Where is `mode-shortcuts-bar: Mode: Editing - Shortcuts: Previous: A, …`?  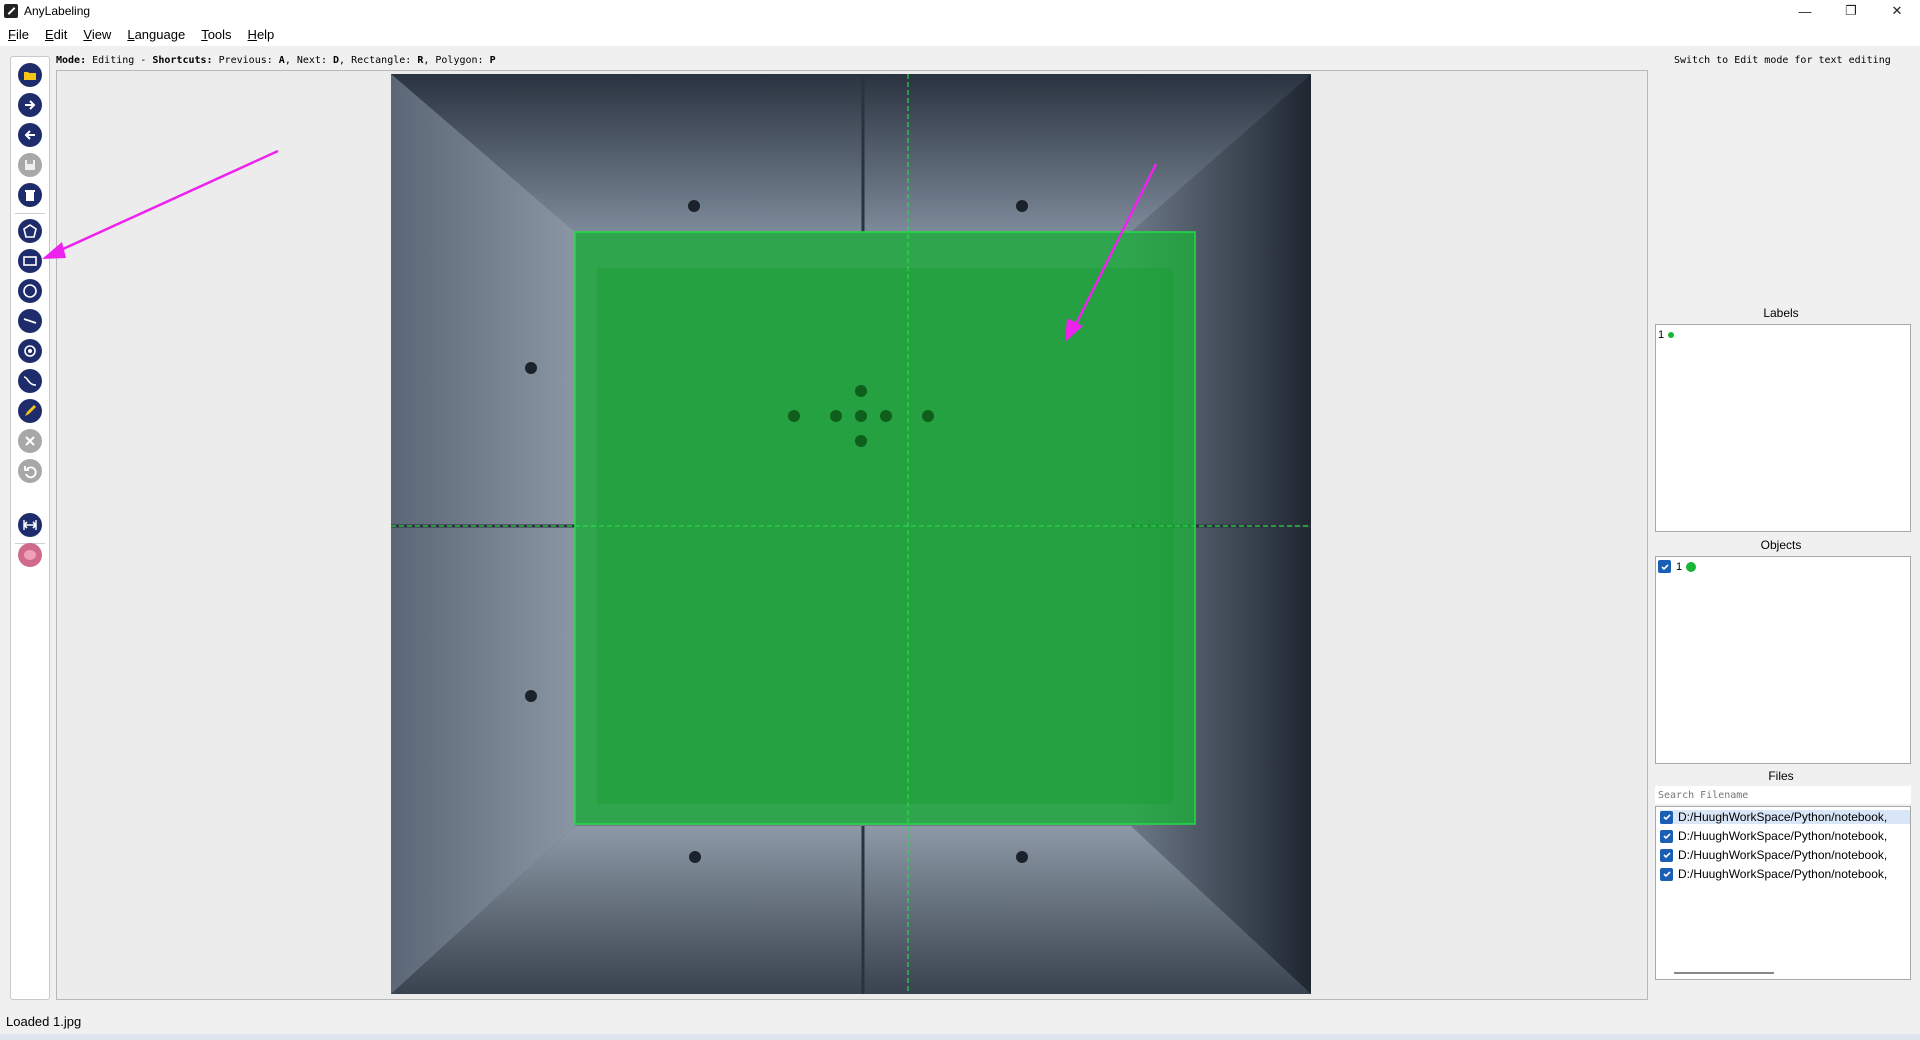 mode-shortcuts-bar: Mode: Editing - Shortcuts: Previous: A, … is located at coordinates (276, 60).